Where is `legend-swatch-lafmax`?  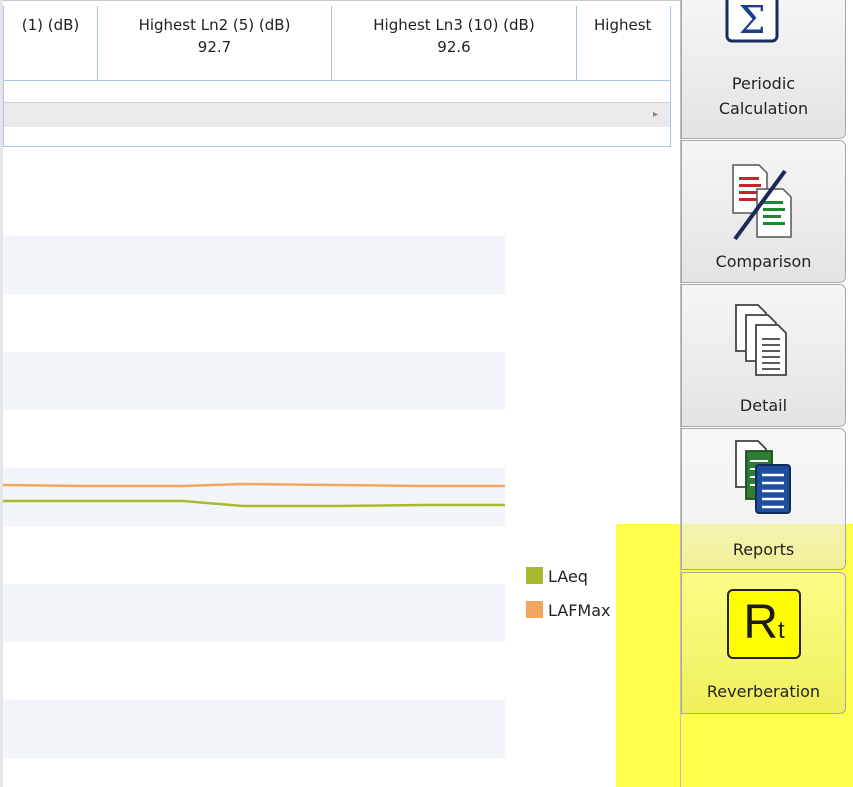
legend-swatch-lafmax is located at coordinates (534, 609).